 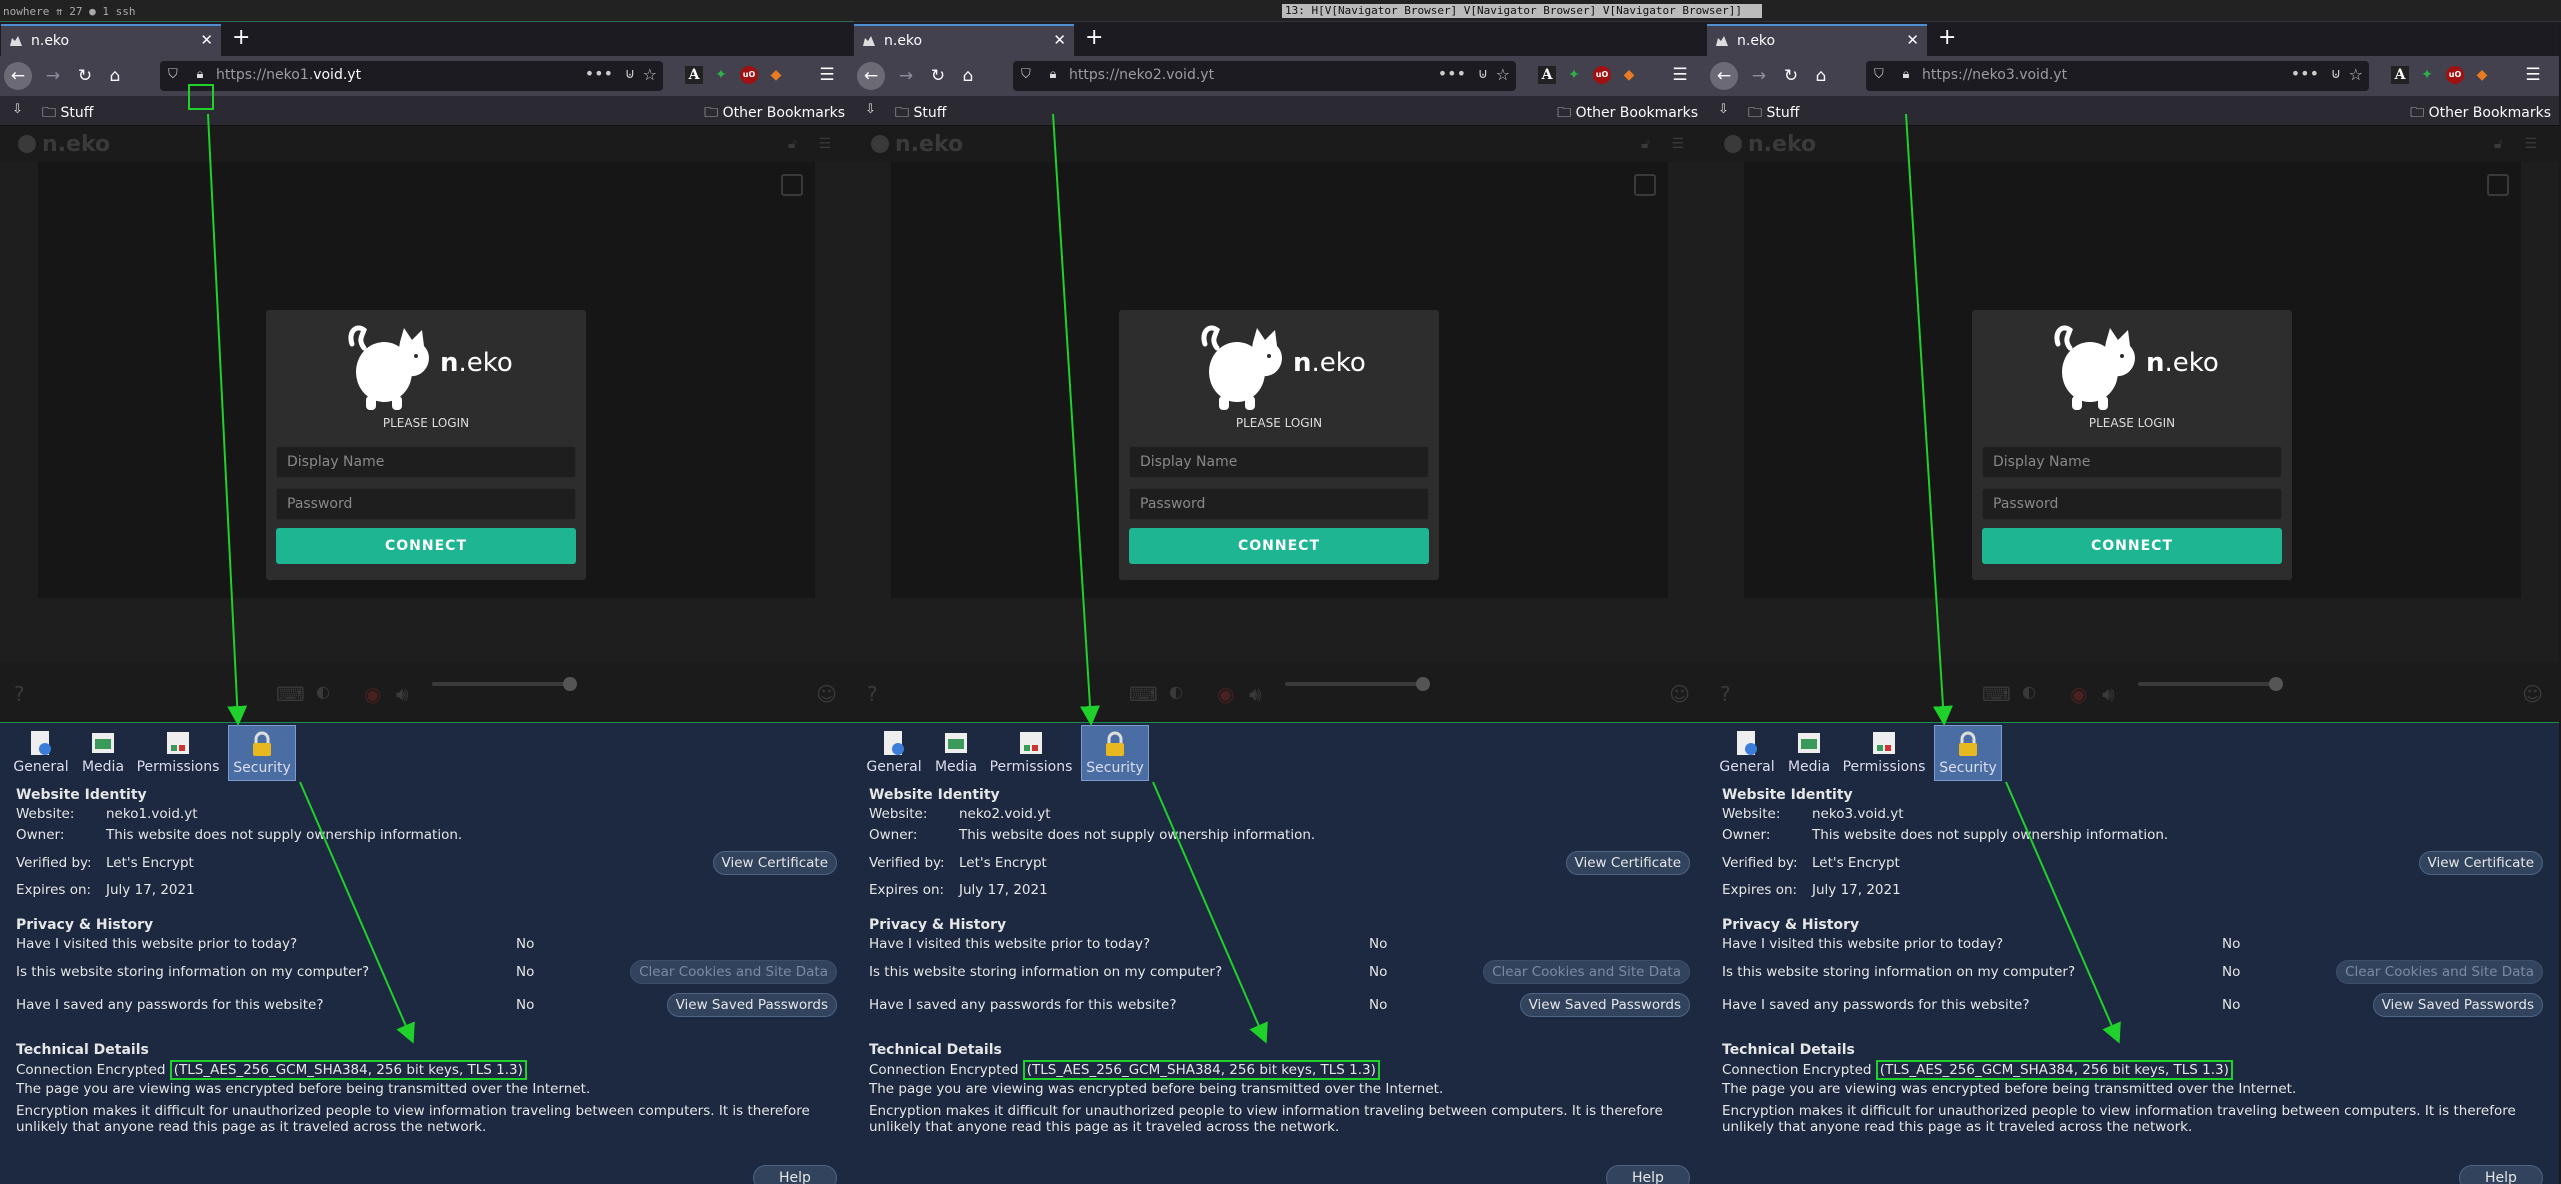 I want to click on ublock-origin-icon: uO, so click(x=1602, y=75).